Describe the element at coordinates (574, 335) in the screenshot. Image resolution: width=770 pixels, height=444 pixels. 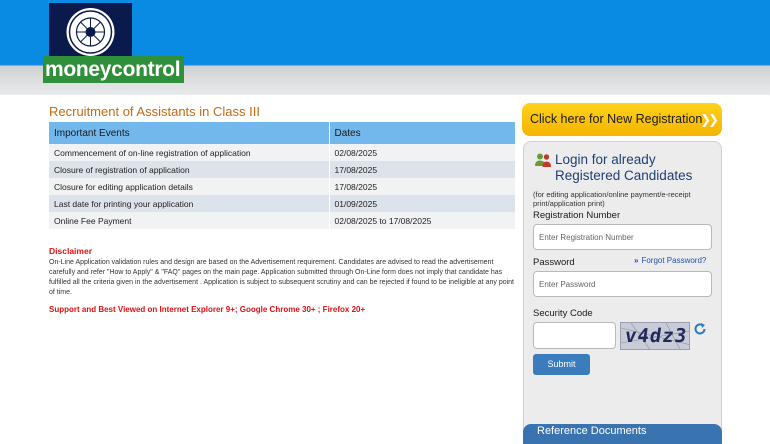
I see `security-code-input` at that location.